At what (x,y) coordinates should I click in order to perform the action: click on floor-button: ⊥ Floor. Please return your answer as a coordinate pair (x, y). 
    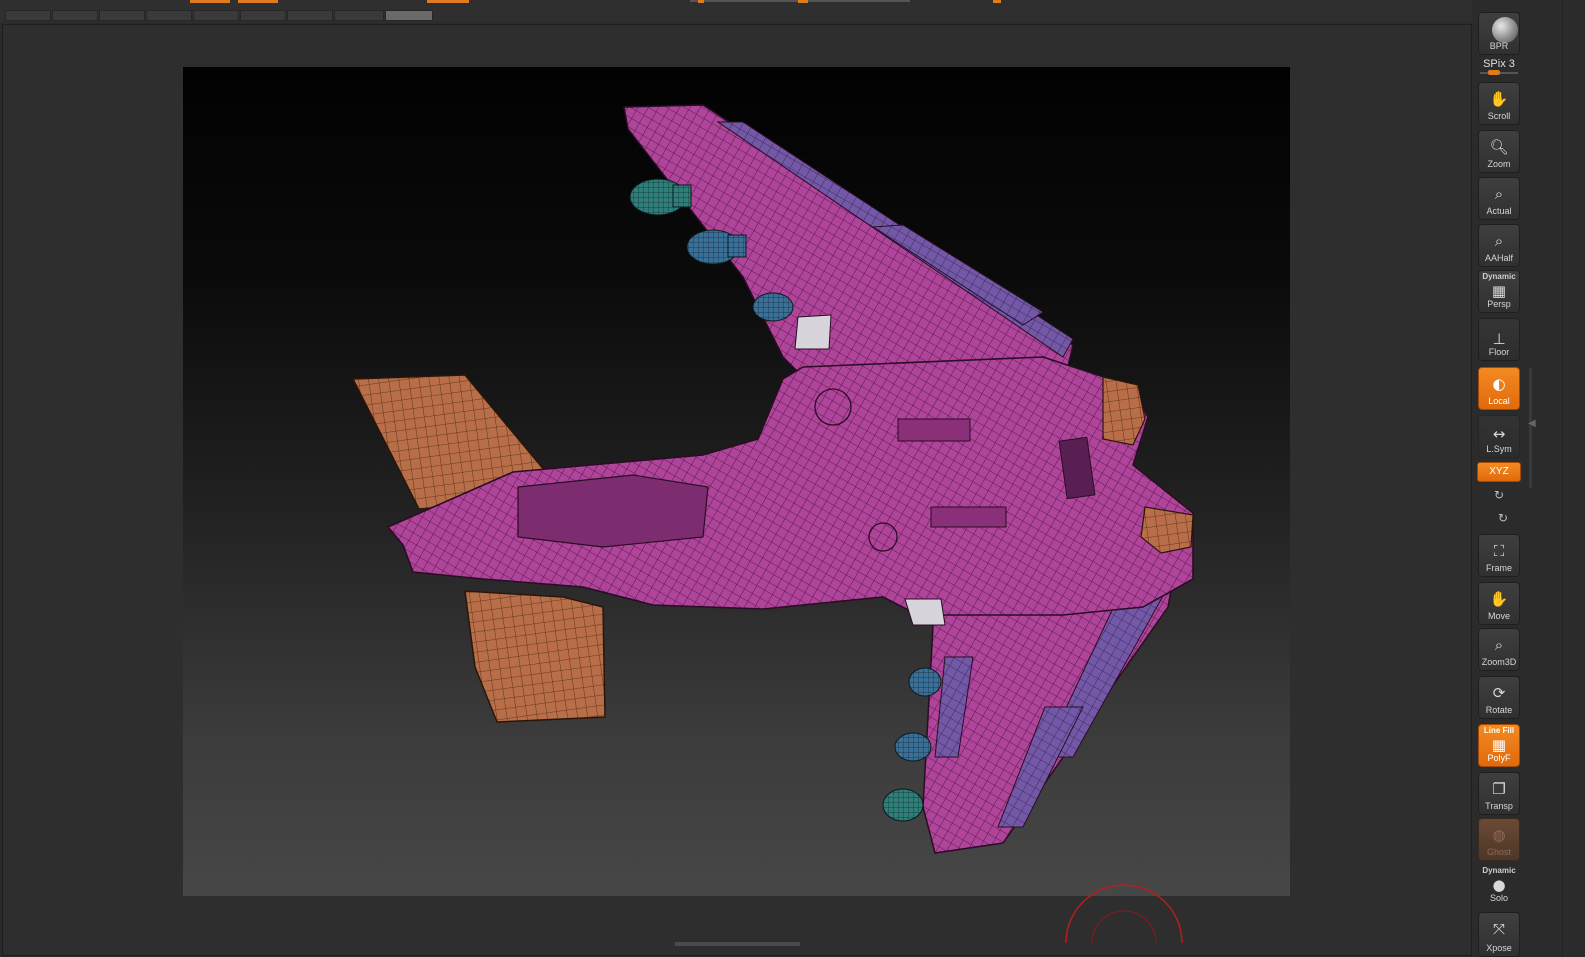
    Looking at the image, I should click on (1499, 339).